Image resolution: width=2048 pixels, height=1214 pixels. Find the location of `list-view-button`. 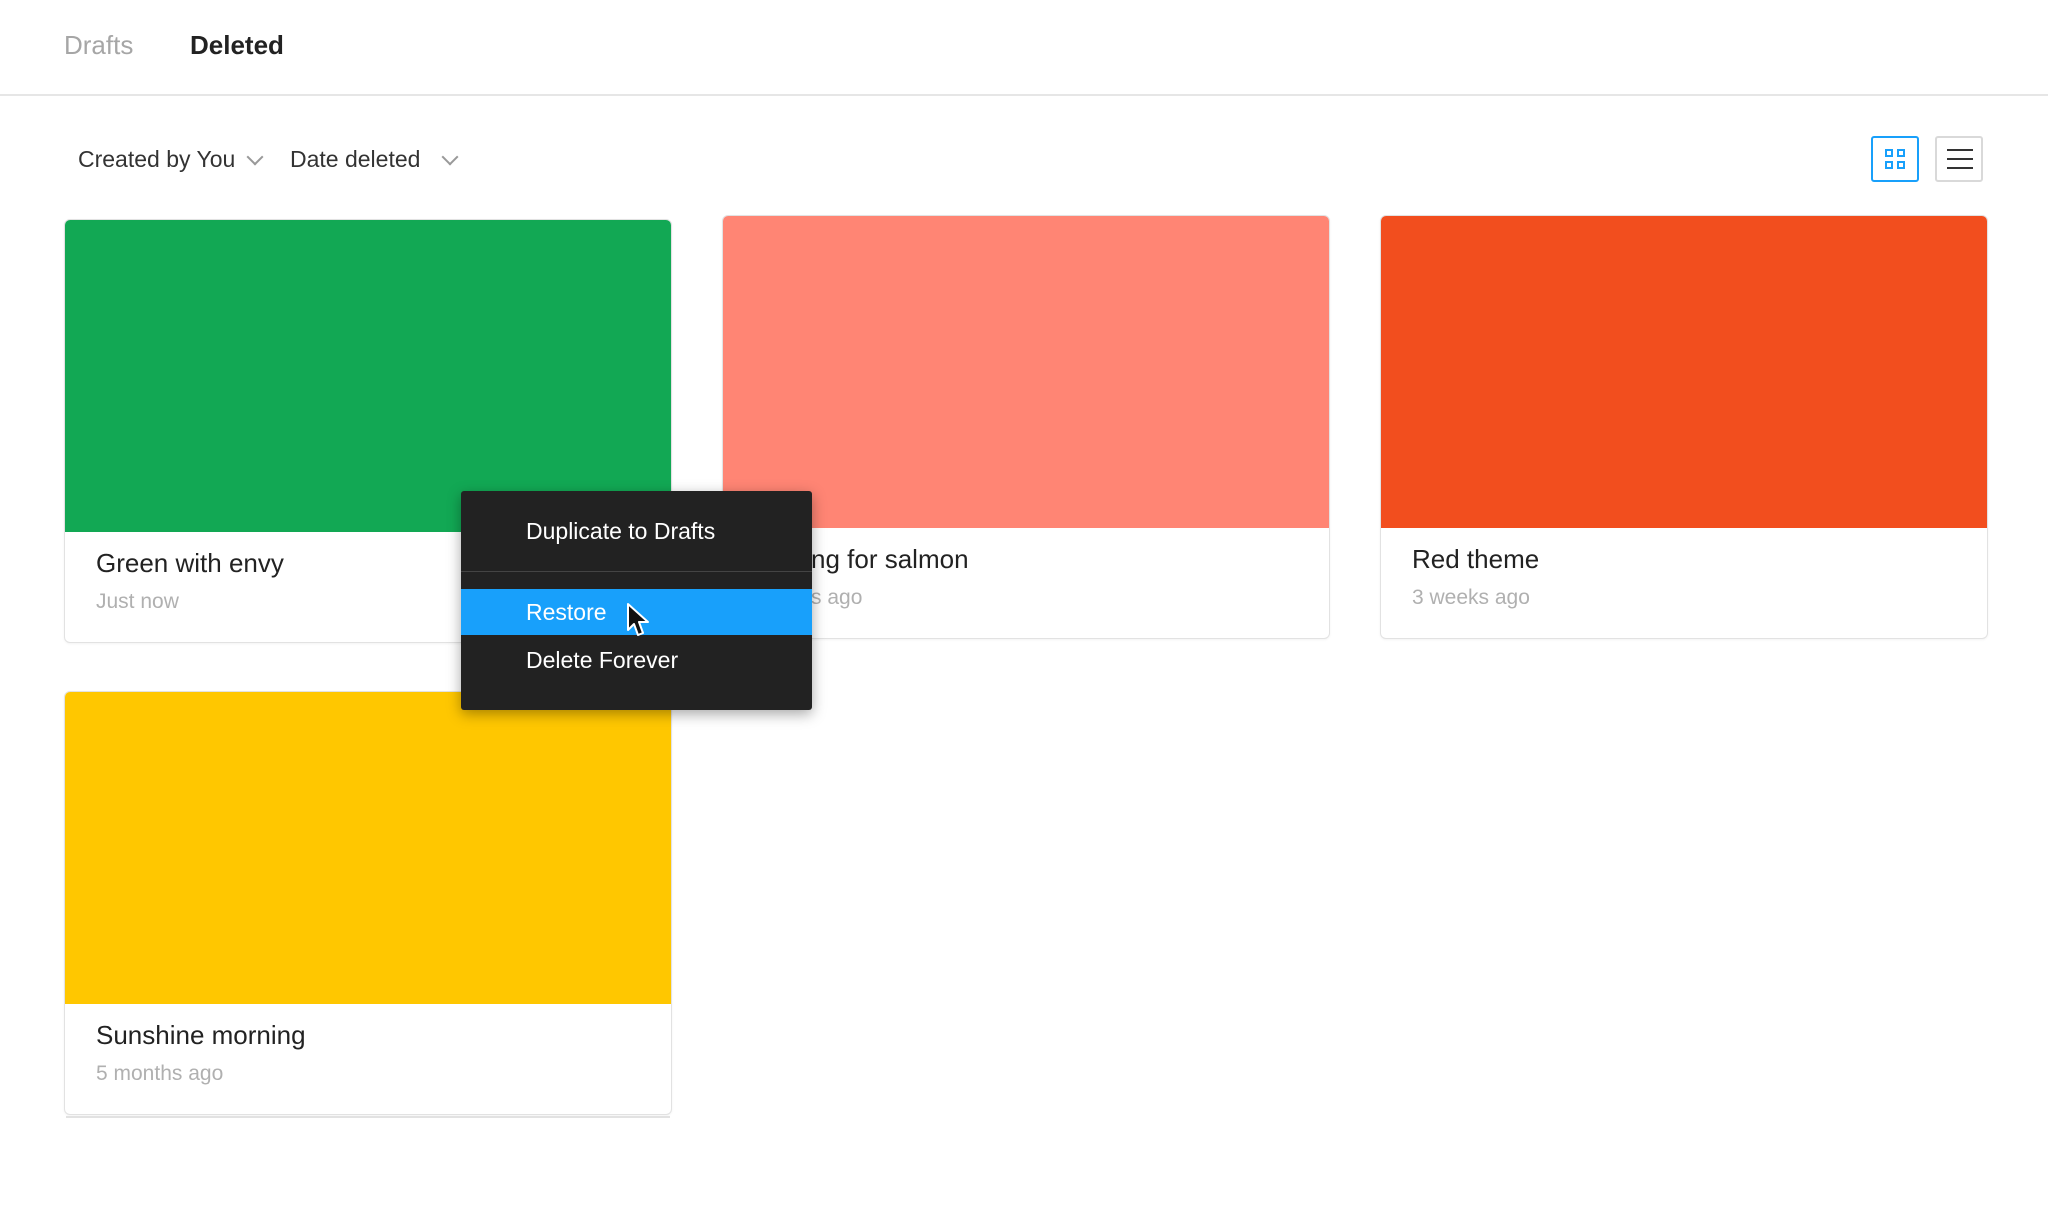

list-view-button is located at coordinates (1959, 159).